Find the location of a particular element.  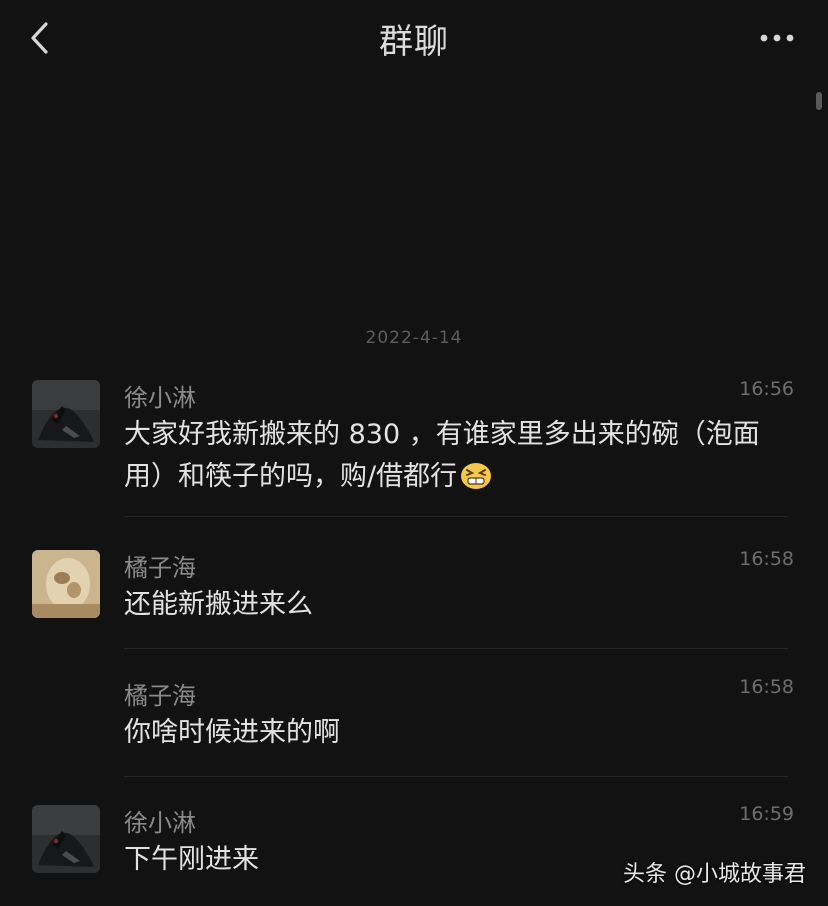

message-time: 16:59 is located at coordinates (766, 814).